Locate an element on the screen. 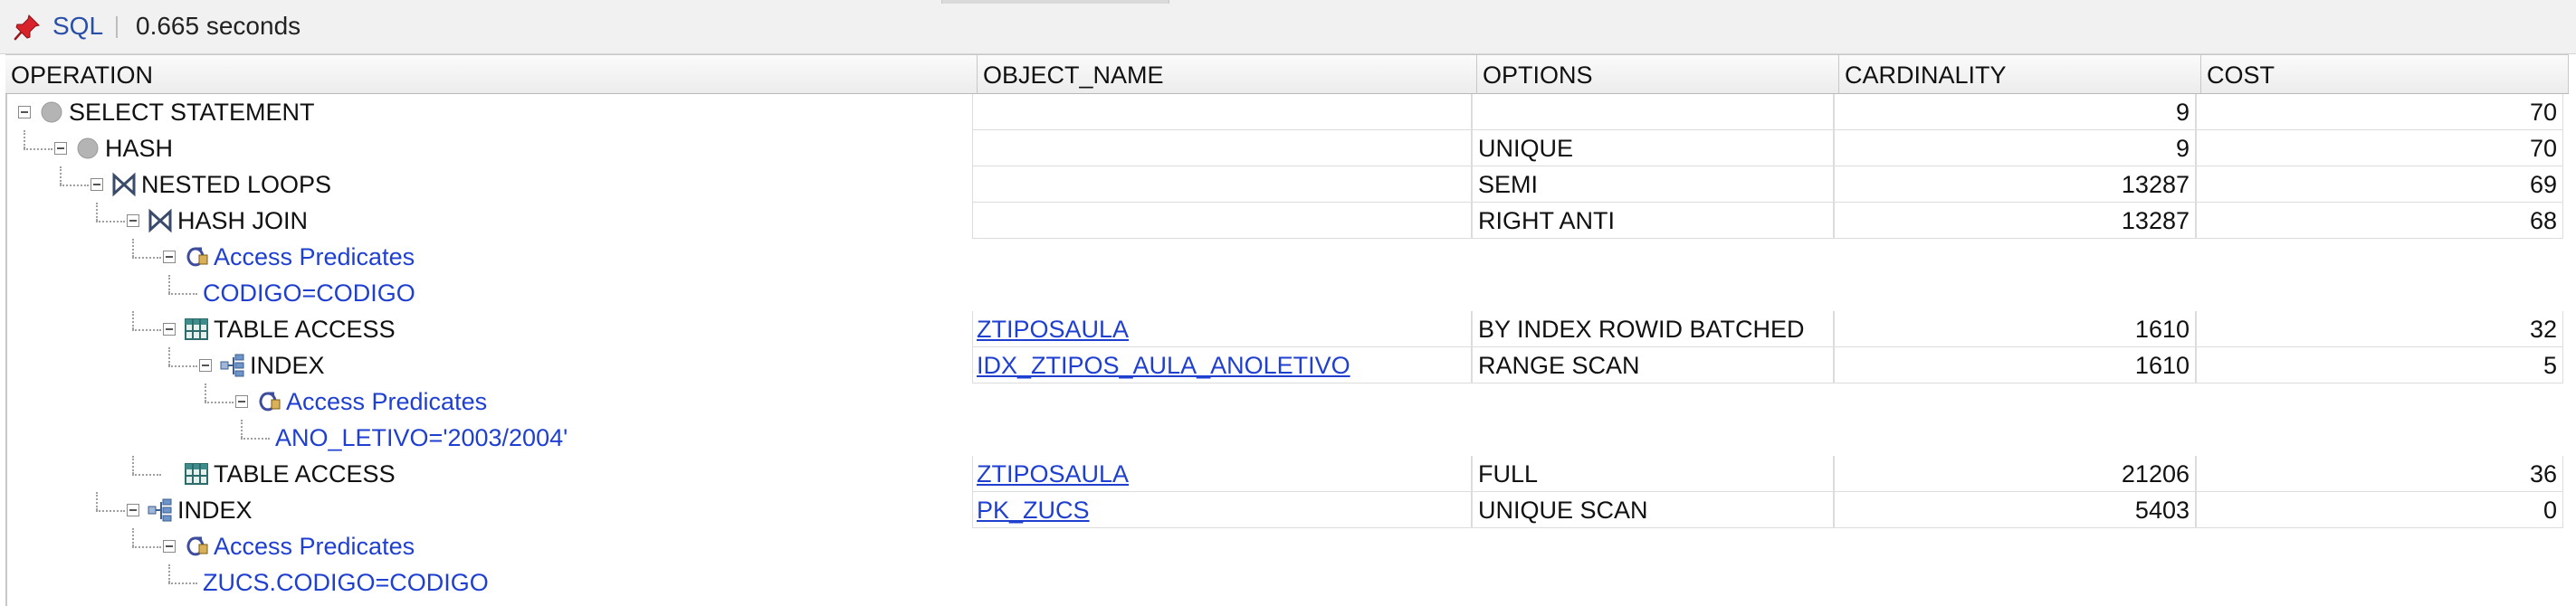  column-header-cardinality: CARDINALITY is located at coordinates (2020, 74).